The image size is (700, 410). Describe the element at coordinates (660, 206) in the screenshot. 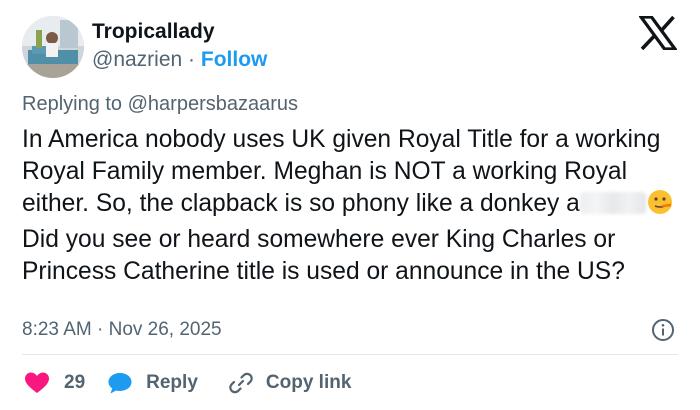

I see `lying-face-emoji-icon` at that location.